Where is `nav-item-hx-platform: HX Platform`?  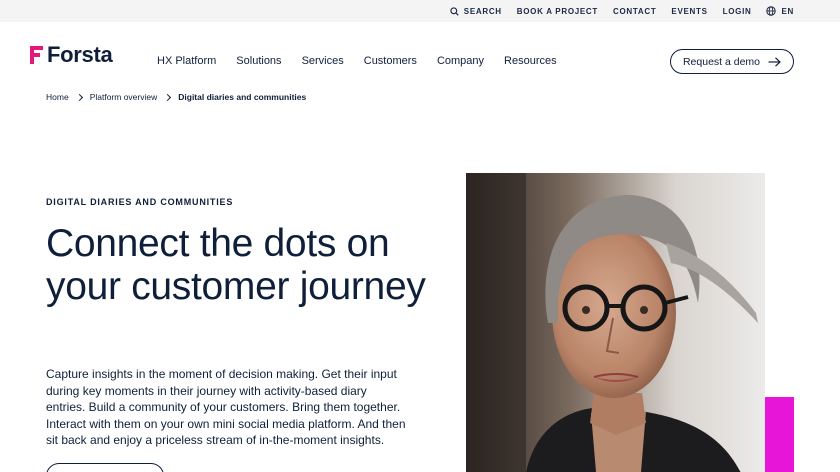
nav-item-hx-platform: HX Platform is located at coordinates (186, 61).